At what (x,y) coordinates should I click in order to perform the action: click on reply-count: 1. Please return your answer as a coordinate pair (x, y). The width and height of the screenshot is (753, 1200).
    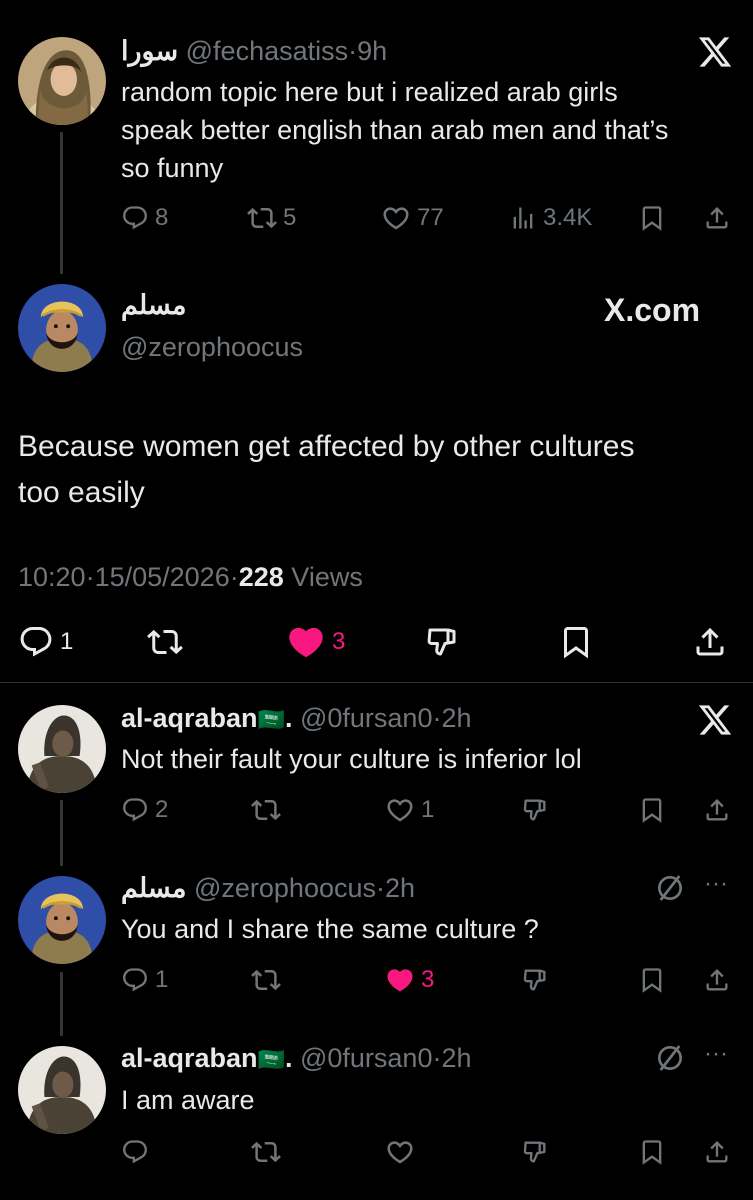
    Looking at the image, I should click on (67, 641).